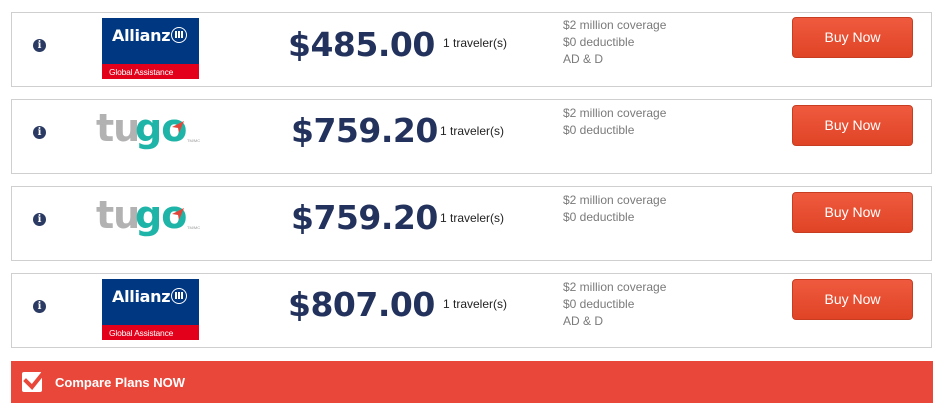 The height and width of the screenshot is (415, 943). Describe the element at coordinates (120, 382) in the screenshot. I see `compare-plans-label: Compare Plans NOW` at that location.